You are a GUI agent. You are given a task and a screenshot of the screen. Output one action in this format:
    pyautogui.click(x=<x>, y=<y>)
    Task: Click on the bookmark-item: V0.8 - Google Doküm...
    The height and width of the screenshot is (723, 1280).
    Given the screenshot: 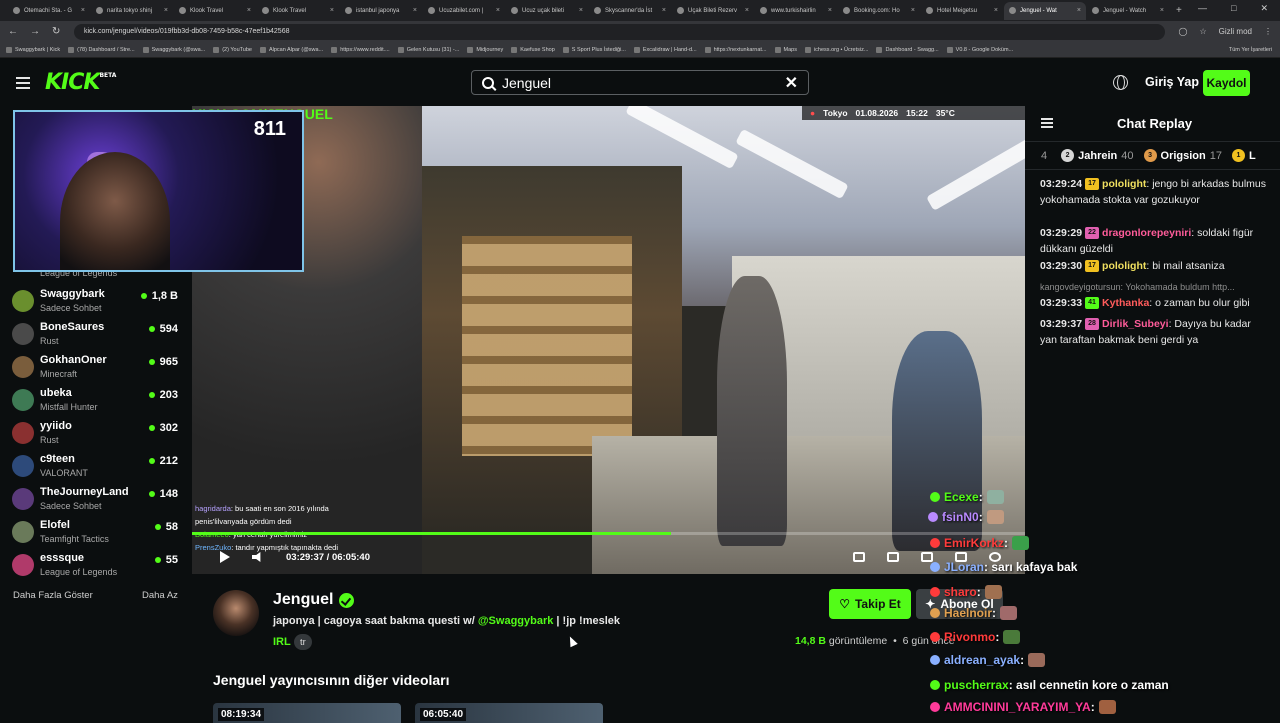 What is the action you would take?
    pyautogui.click(x=979, y=49)
    